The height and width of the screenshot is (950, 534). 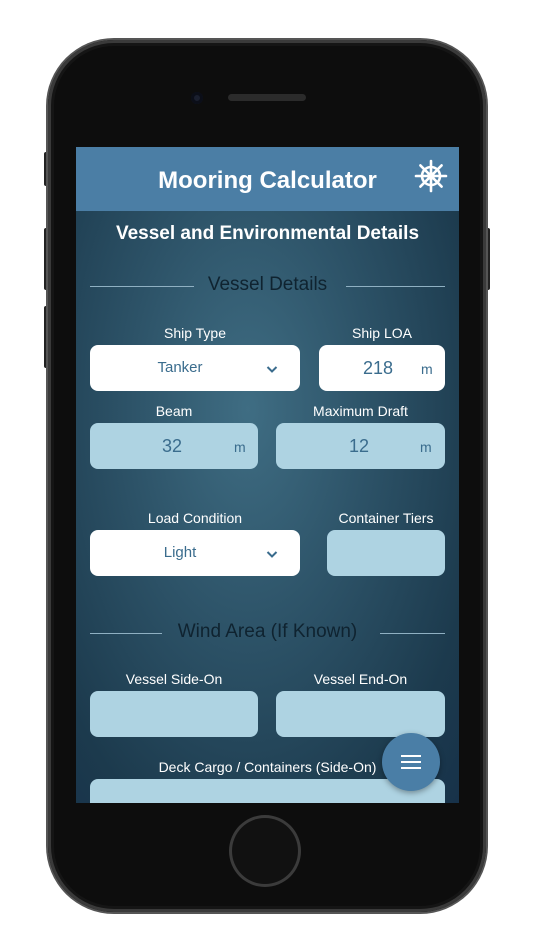 I want to click on max-draft-input: 12 m, so click(x=360, y=446).